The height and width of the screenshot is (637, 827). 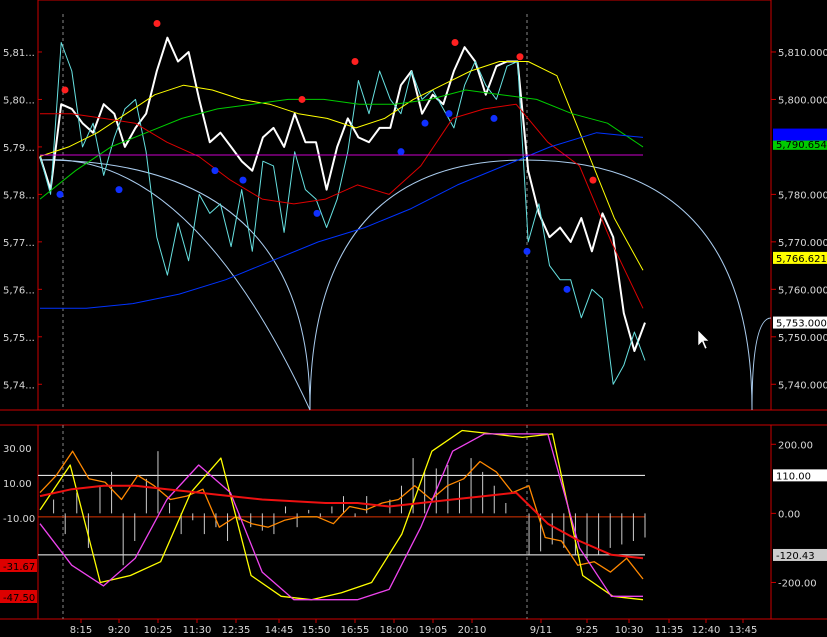 I want to click on osc-left-y-tick-label: -10.00, so click(x=19, y=519).